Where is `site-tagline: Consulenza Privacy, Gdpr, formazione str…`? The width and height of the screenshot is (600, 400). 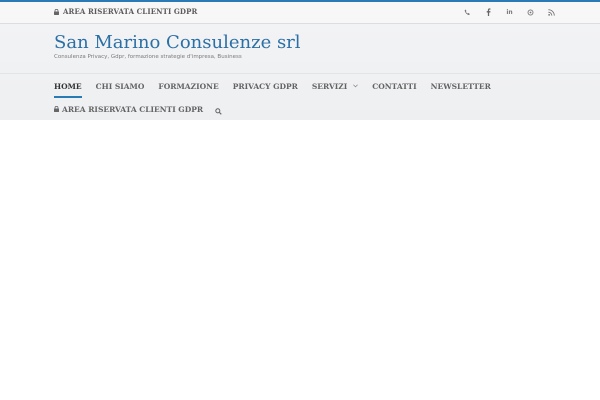
site-tagline: Consulenza Privacy, Gdpr, formazione str… is located at coordinates (148, 57).